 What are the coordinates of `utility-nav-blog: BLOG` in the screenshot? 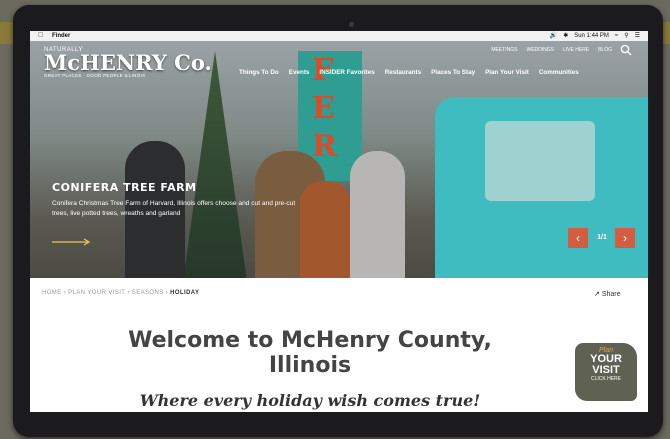 It's located at (605, 50).